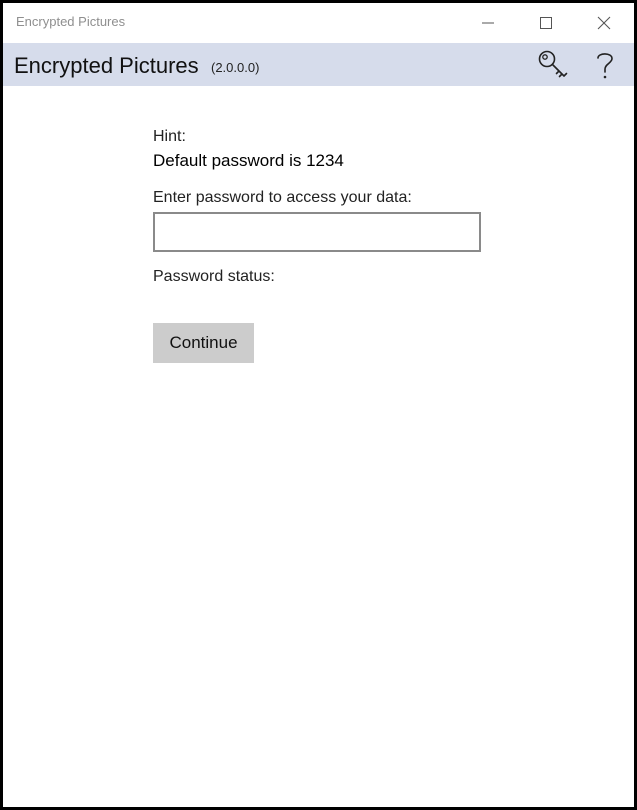 The image size is (637, 810). What do you see at coordinates (71, 21) in the screenshot?
I see `window-title: Encrypted Pictures` at bounding box center [71, 21].